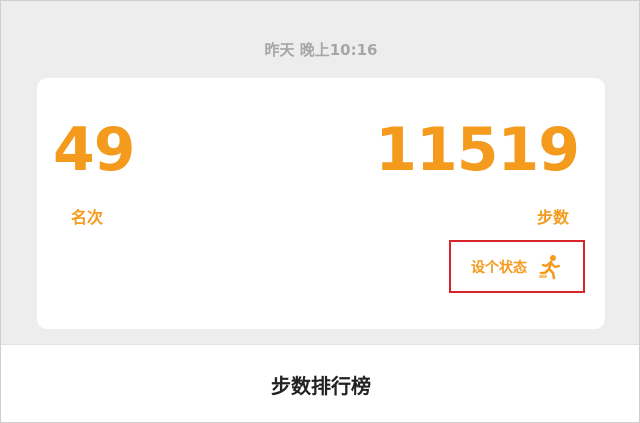  I want to click on leaderboard-title: 步数排行榜, so click(321, 385).